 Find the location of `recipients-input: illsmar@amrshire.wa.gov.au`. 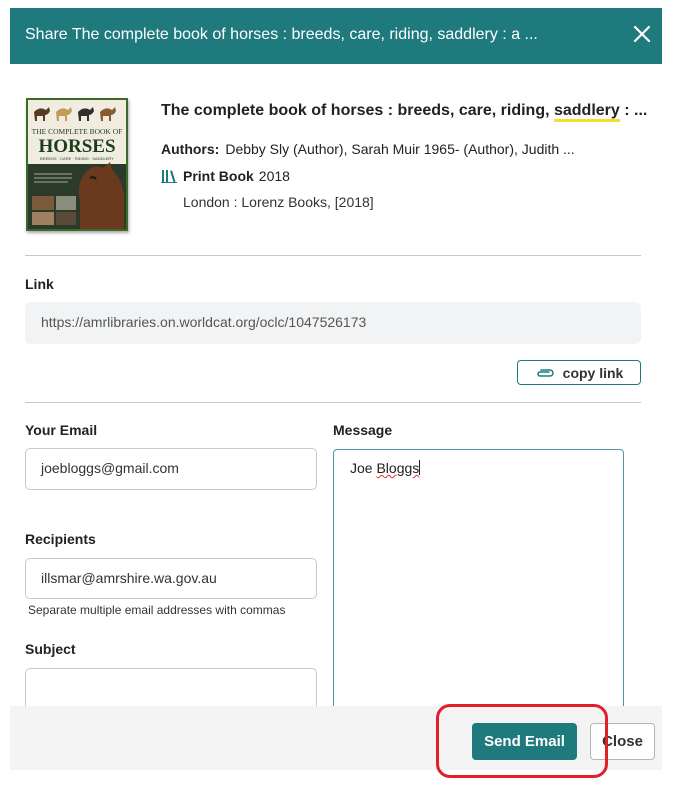

recipients-input: illsmar@amrshire.wa.gov.au is located at coordinates (171, 578).